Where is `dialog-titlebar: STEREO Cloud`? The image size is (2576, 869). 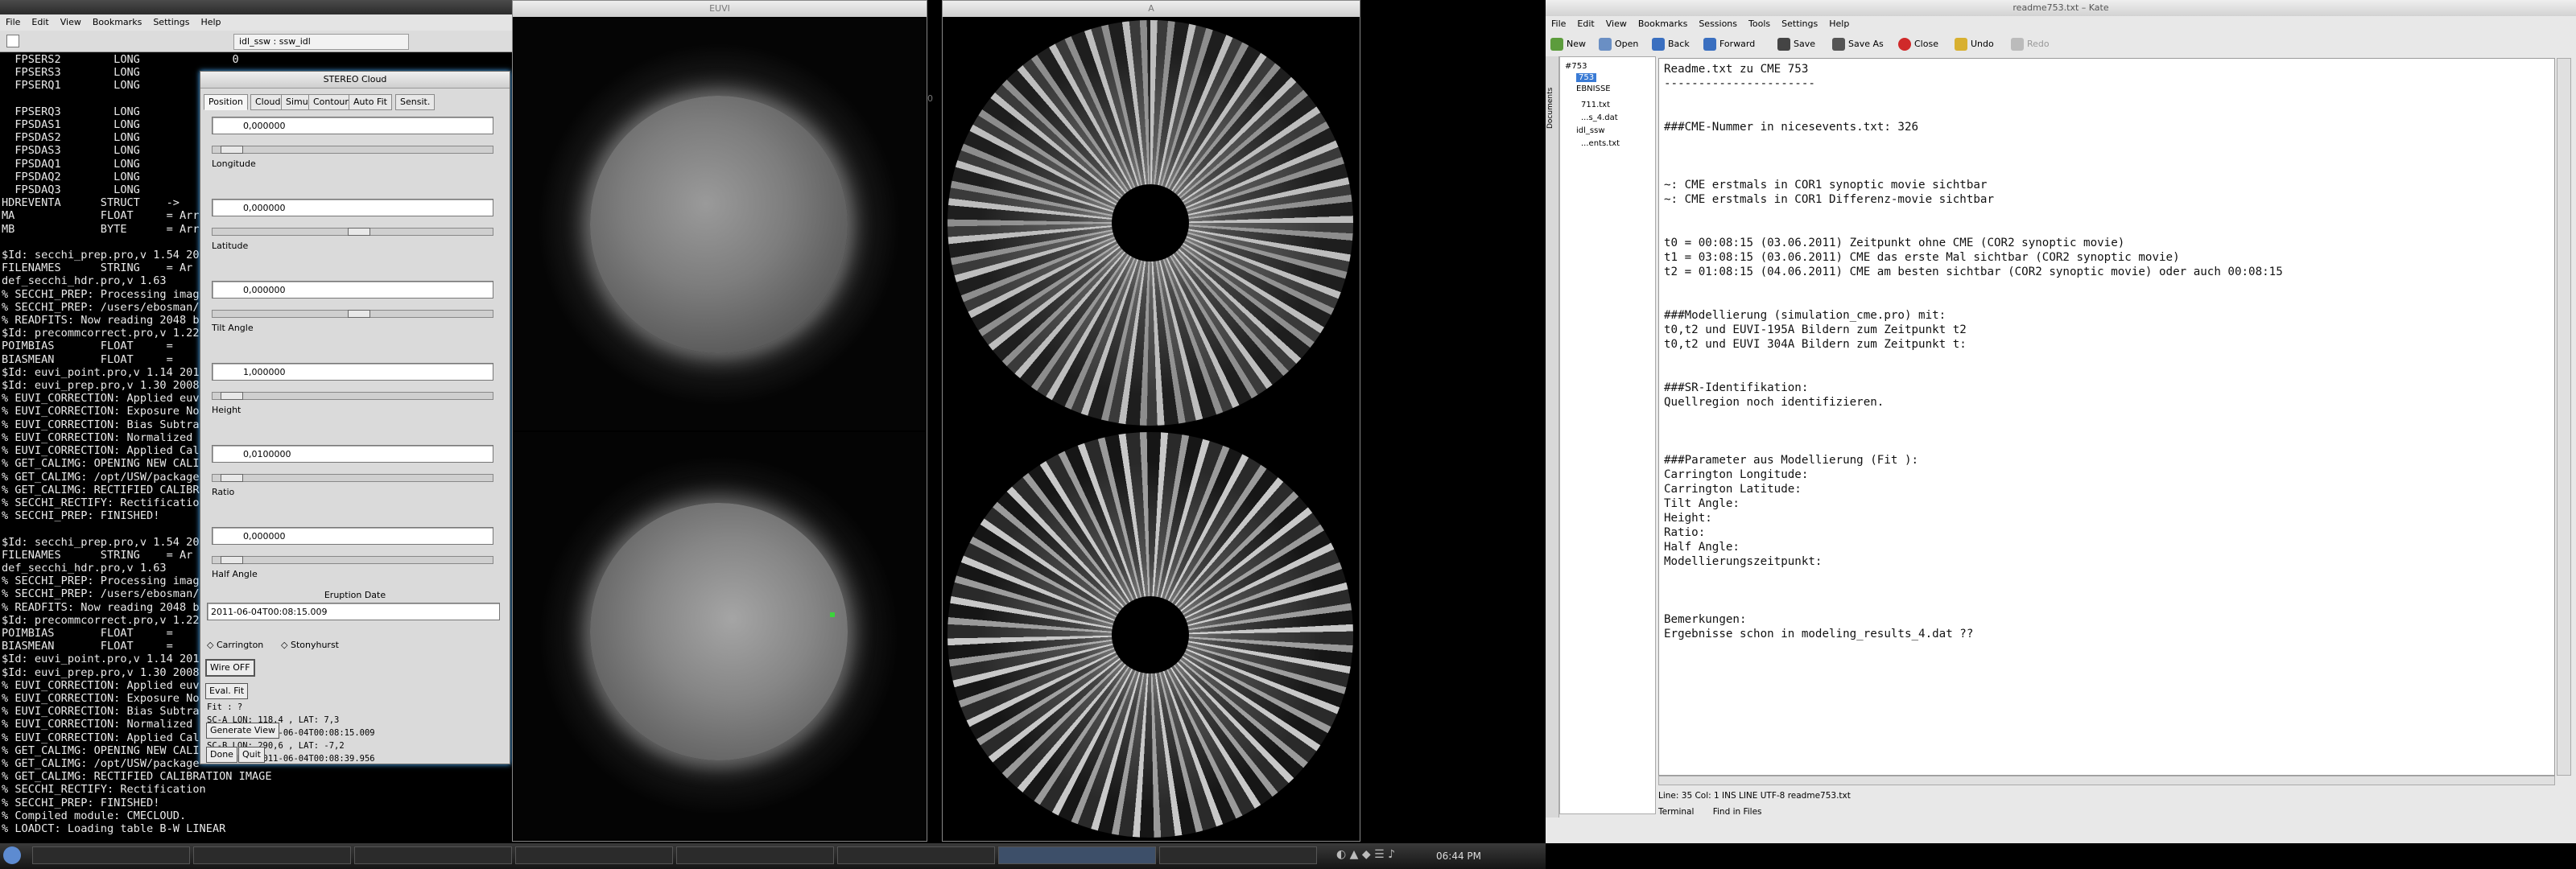 dialog-titlebar: STEREO Cloud is located at coordinates (355, 80).